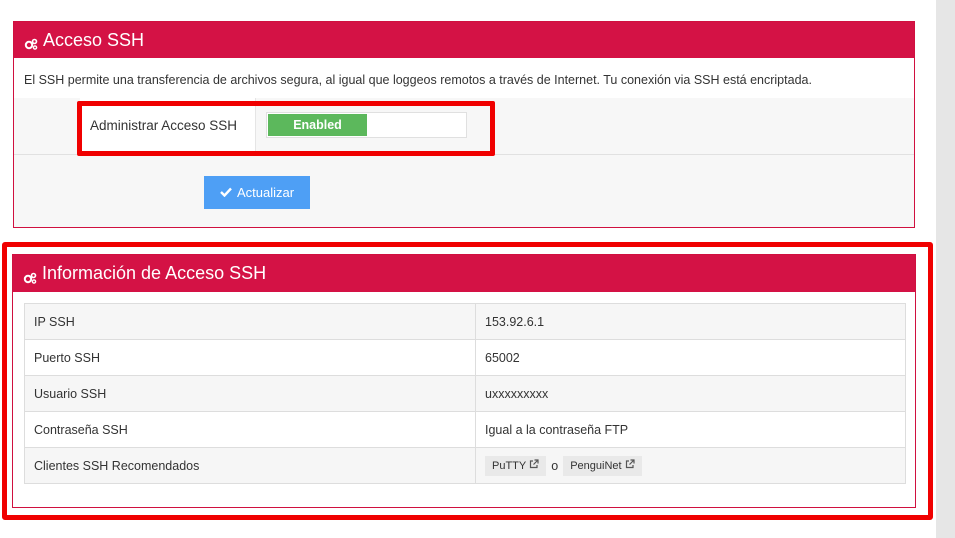 This screenshot has width=955, height=538. What do you see at coordinates (94, 39) in the screenshot?
I see `panel-title: Acceso SSH` at bounding box center [94, 39].